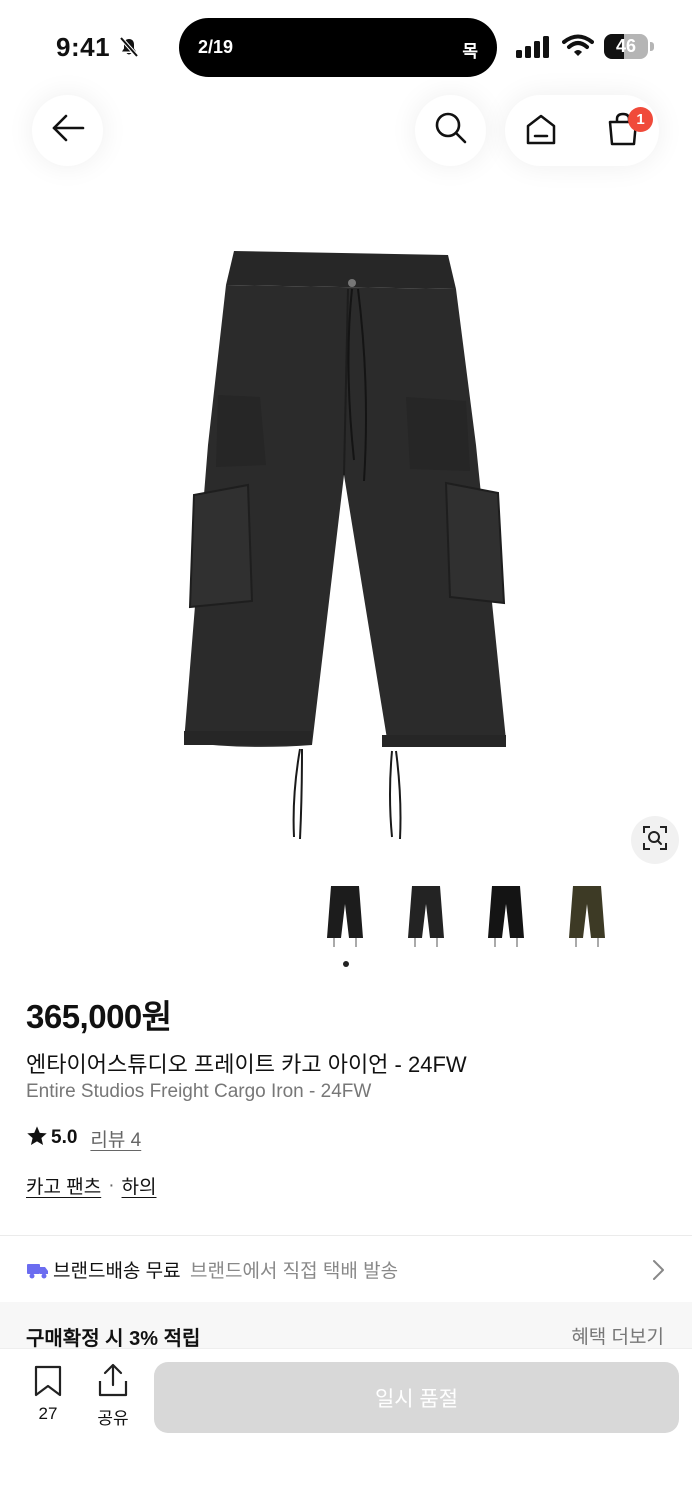 The width and height of the screenshot is (692, 1500). I want to click on shipping-info-row: 브랜드배송 무료 브랜드에서 직접 택배 발송, so click(346, 1268).